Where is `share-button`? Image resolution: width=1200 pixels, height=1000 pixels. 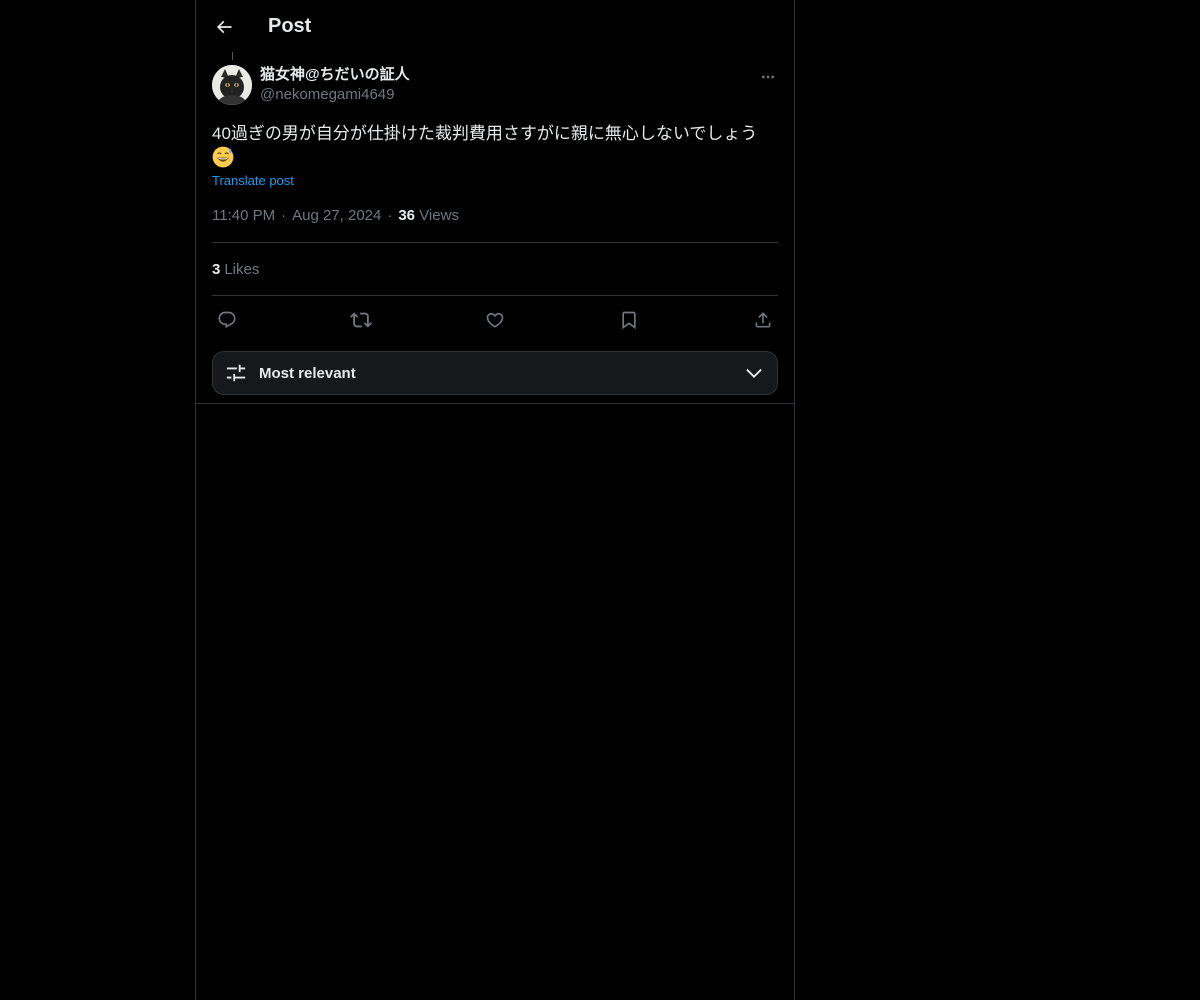 share-button is located at coordinates (763, 320).